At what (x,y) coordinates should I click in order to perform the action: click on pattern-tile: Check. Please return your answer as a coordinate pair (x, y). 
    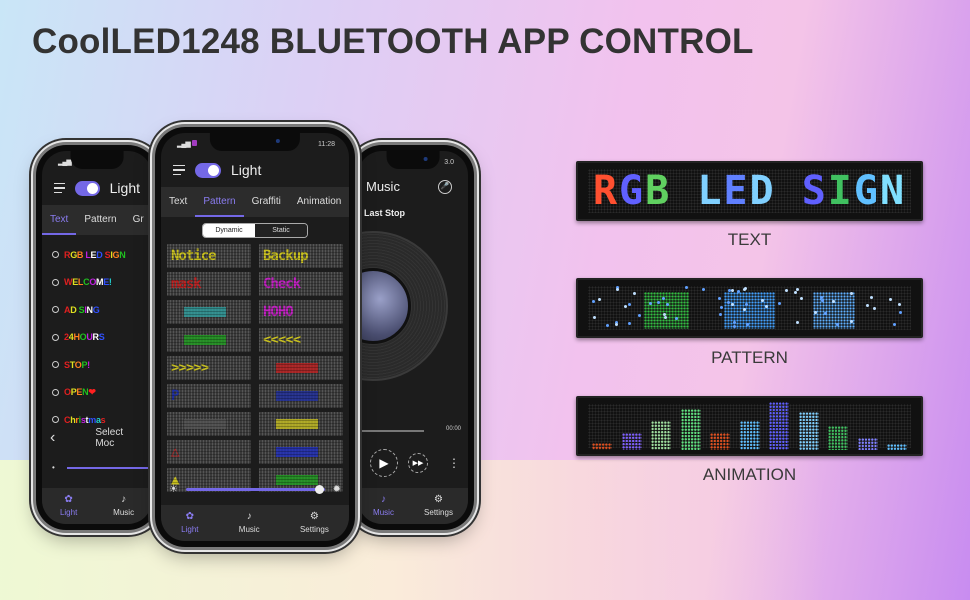
    Looking at the image, I should click on (301, 284).